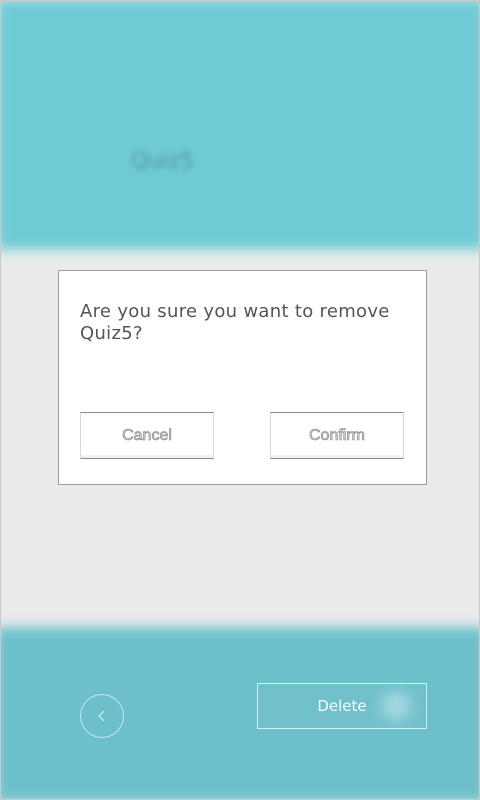 The height and width of the screenshot is (800, 480). I want to click on chevron-left-icon, so click(101, 716).